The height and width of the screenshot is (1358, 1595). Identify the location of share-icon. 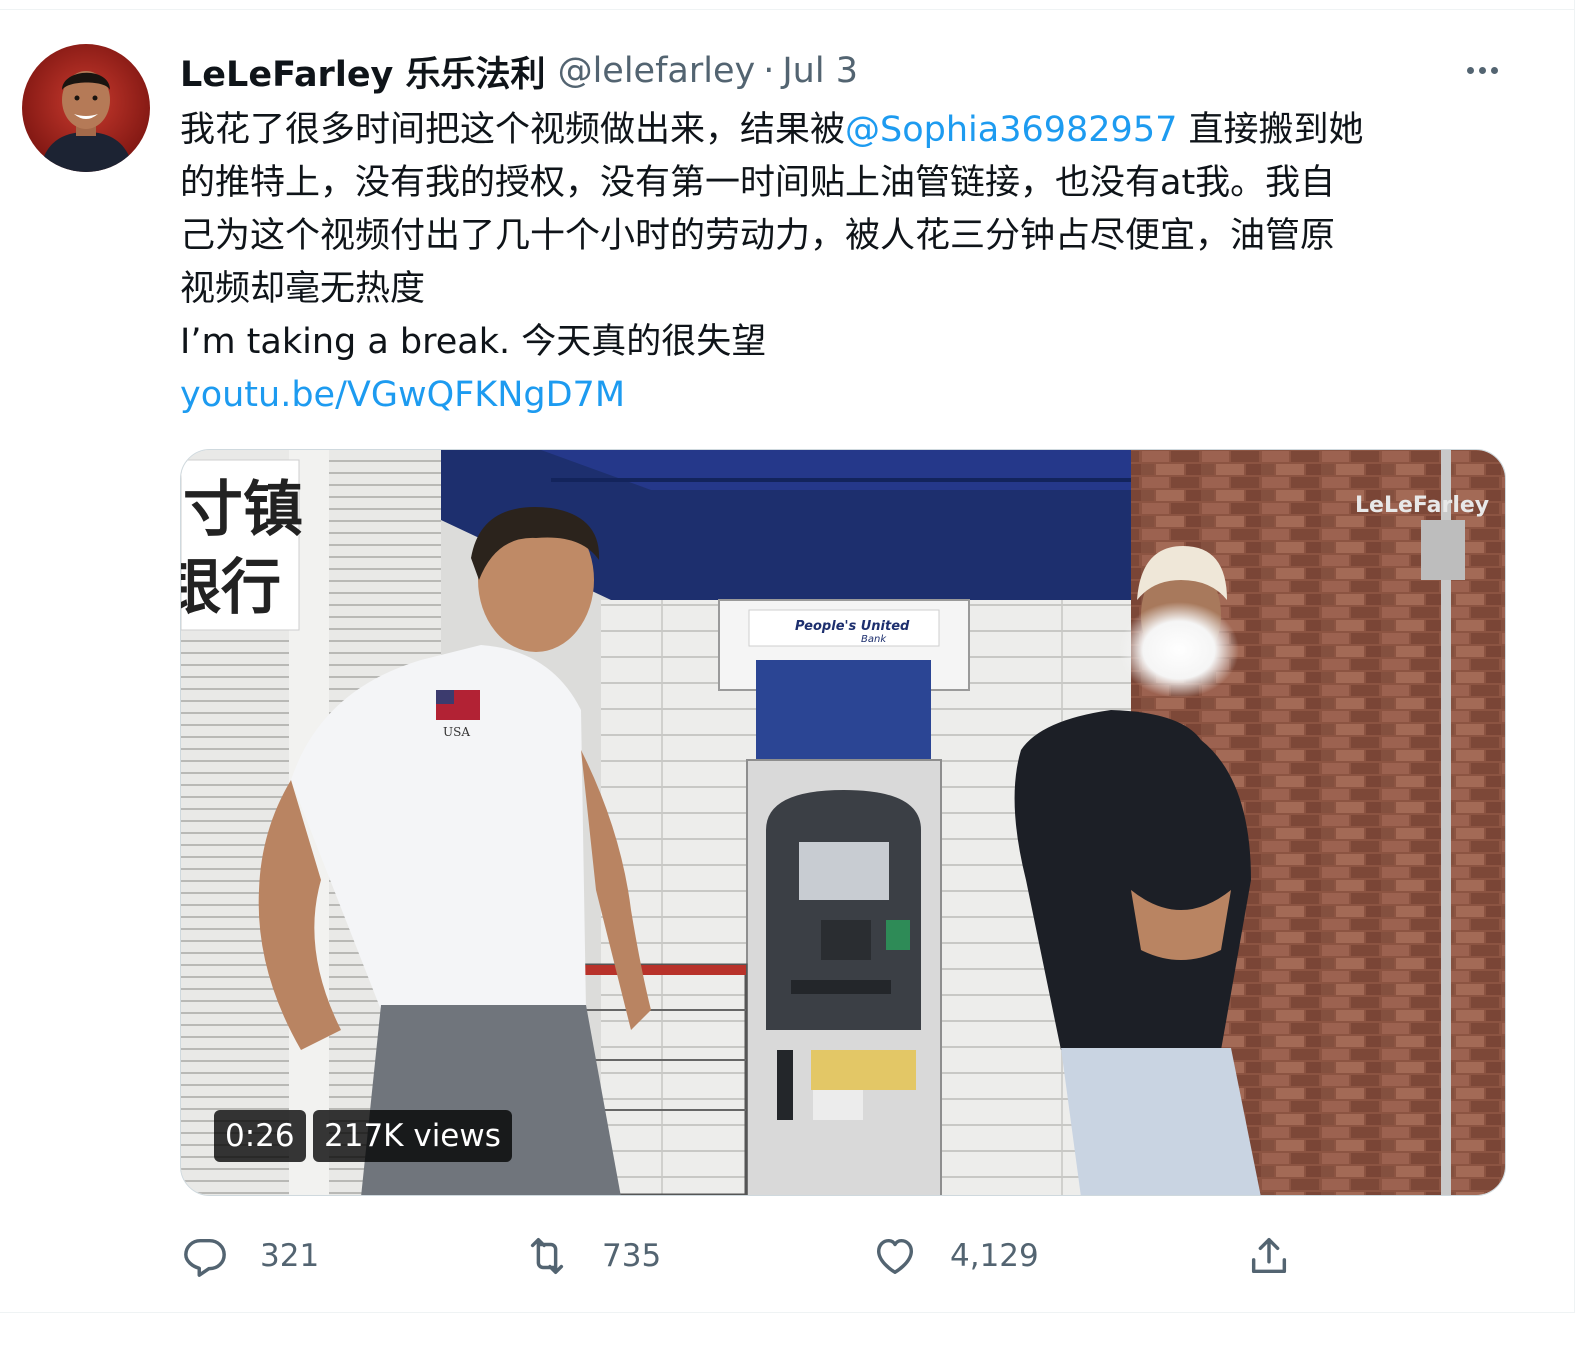
(1269, 1256).